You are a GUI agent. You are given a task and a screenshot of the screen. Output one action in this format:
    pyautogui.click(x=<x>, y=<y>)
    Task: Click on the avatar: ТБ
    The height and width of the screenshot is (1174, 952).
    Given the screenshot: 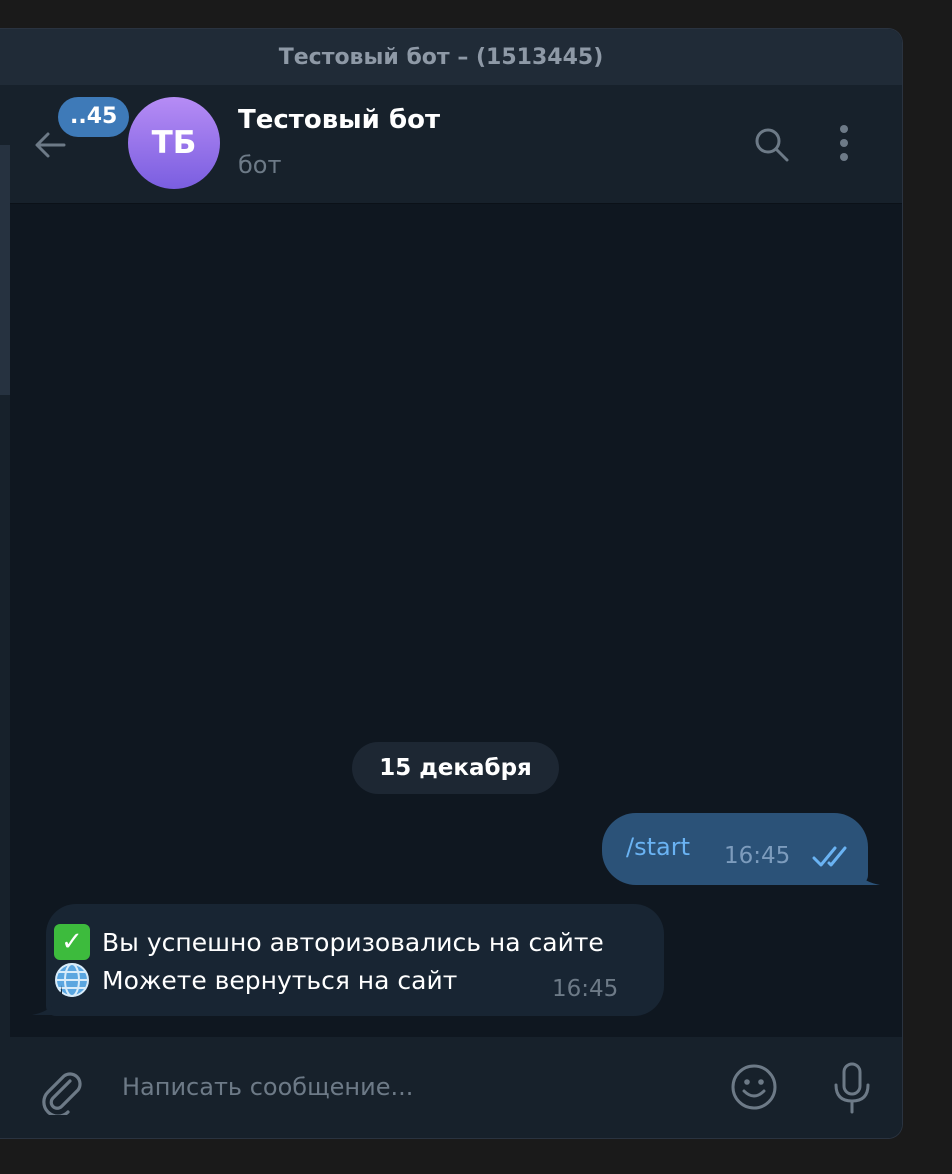 What is the action you would take?
    pyautogui.click(x=174, y=143)
    